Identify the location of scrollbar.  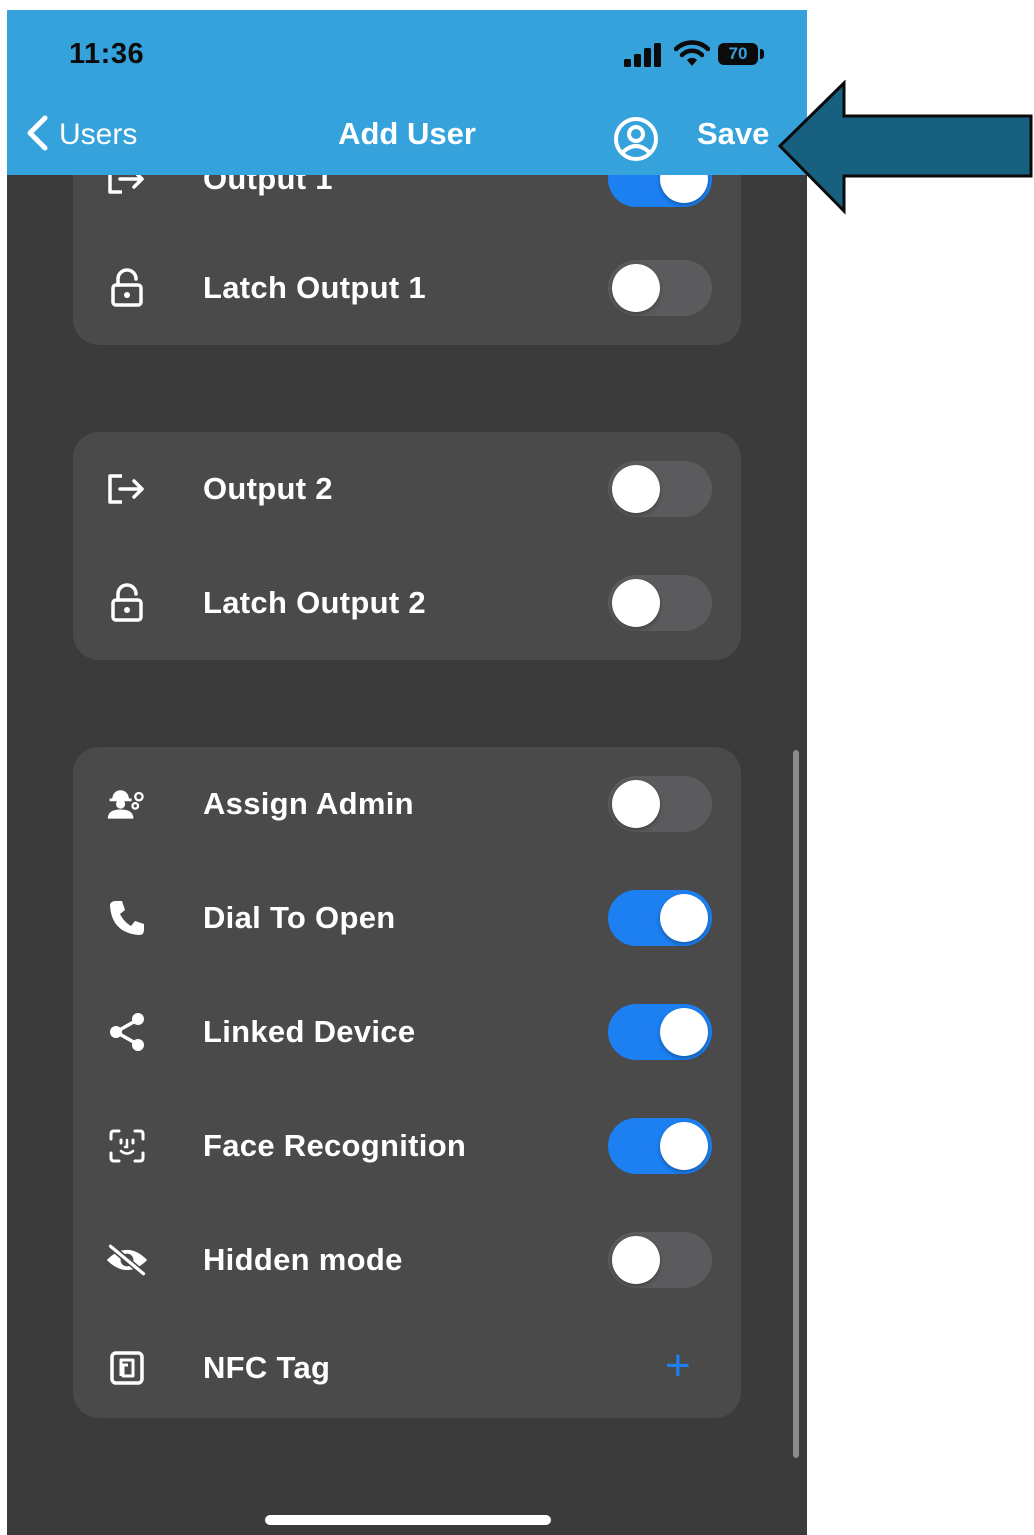
(796, 1104).